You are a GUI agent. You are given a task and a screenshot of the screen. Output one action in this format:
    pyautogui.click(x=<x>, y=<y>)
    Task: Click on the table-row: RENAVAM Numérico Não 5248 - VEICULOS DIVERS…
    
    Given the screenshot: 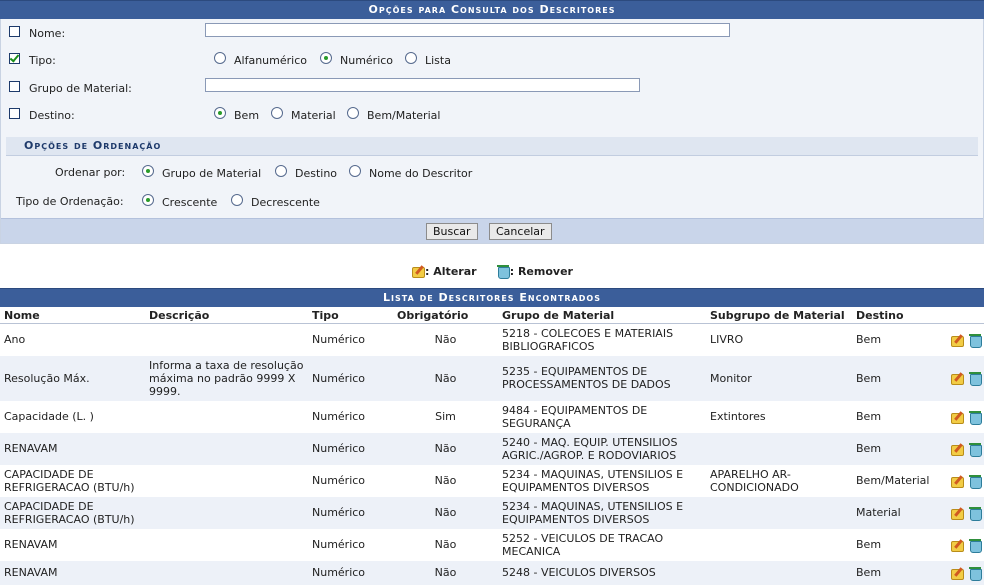 What is the action you would take?
    pyautogui.click(x=492, y=572)
    